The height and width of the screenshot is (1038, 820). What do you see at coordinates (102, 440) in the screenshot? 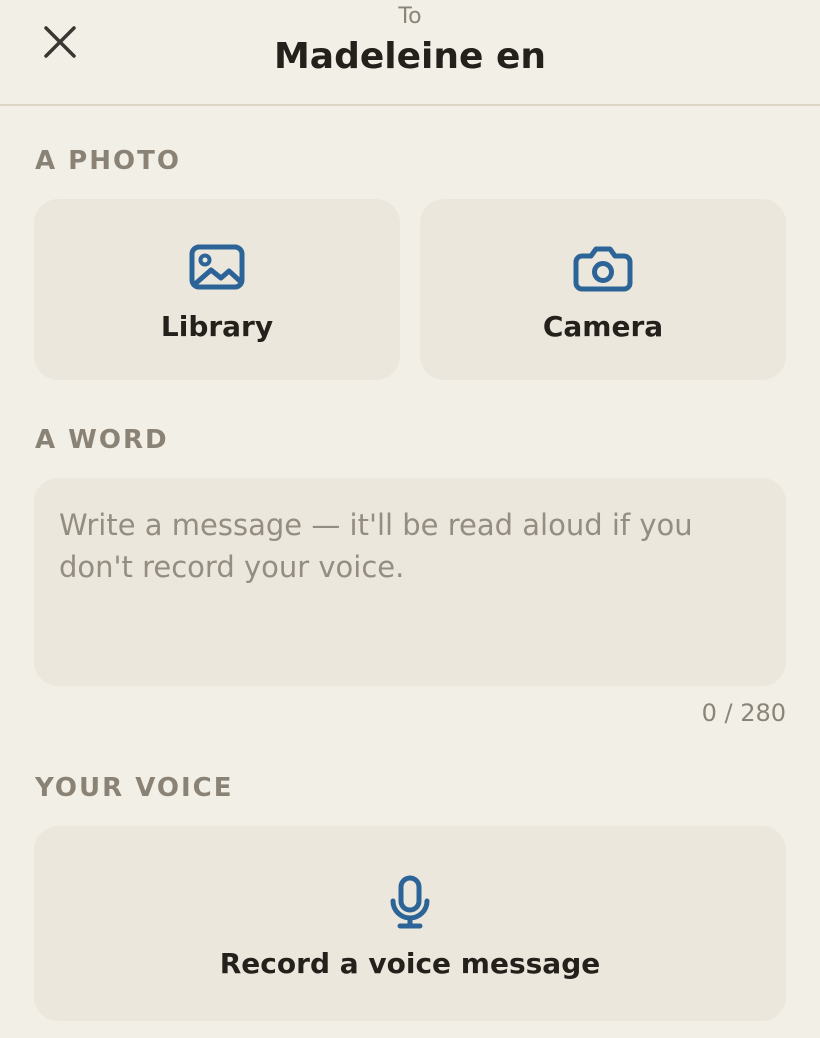
I see `word-section-label: A WORD` at bounding box center [102, 440].